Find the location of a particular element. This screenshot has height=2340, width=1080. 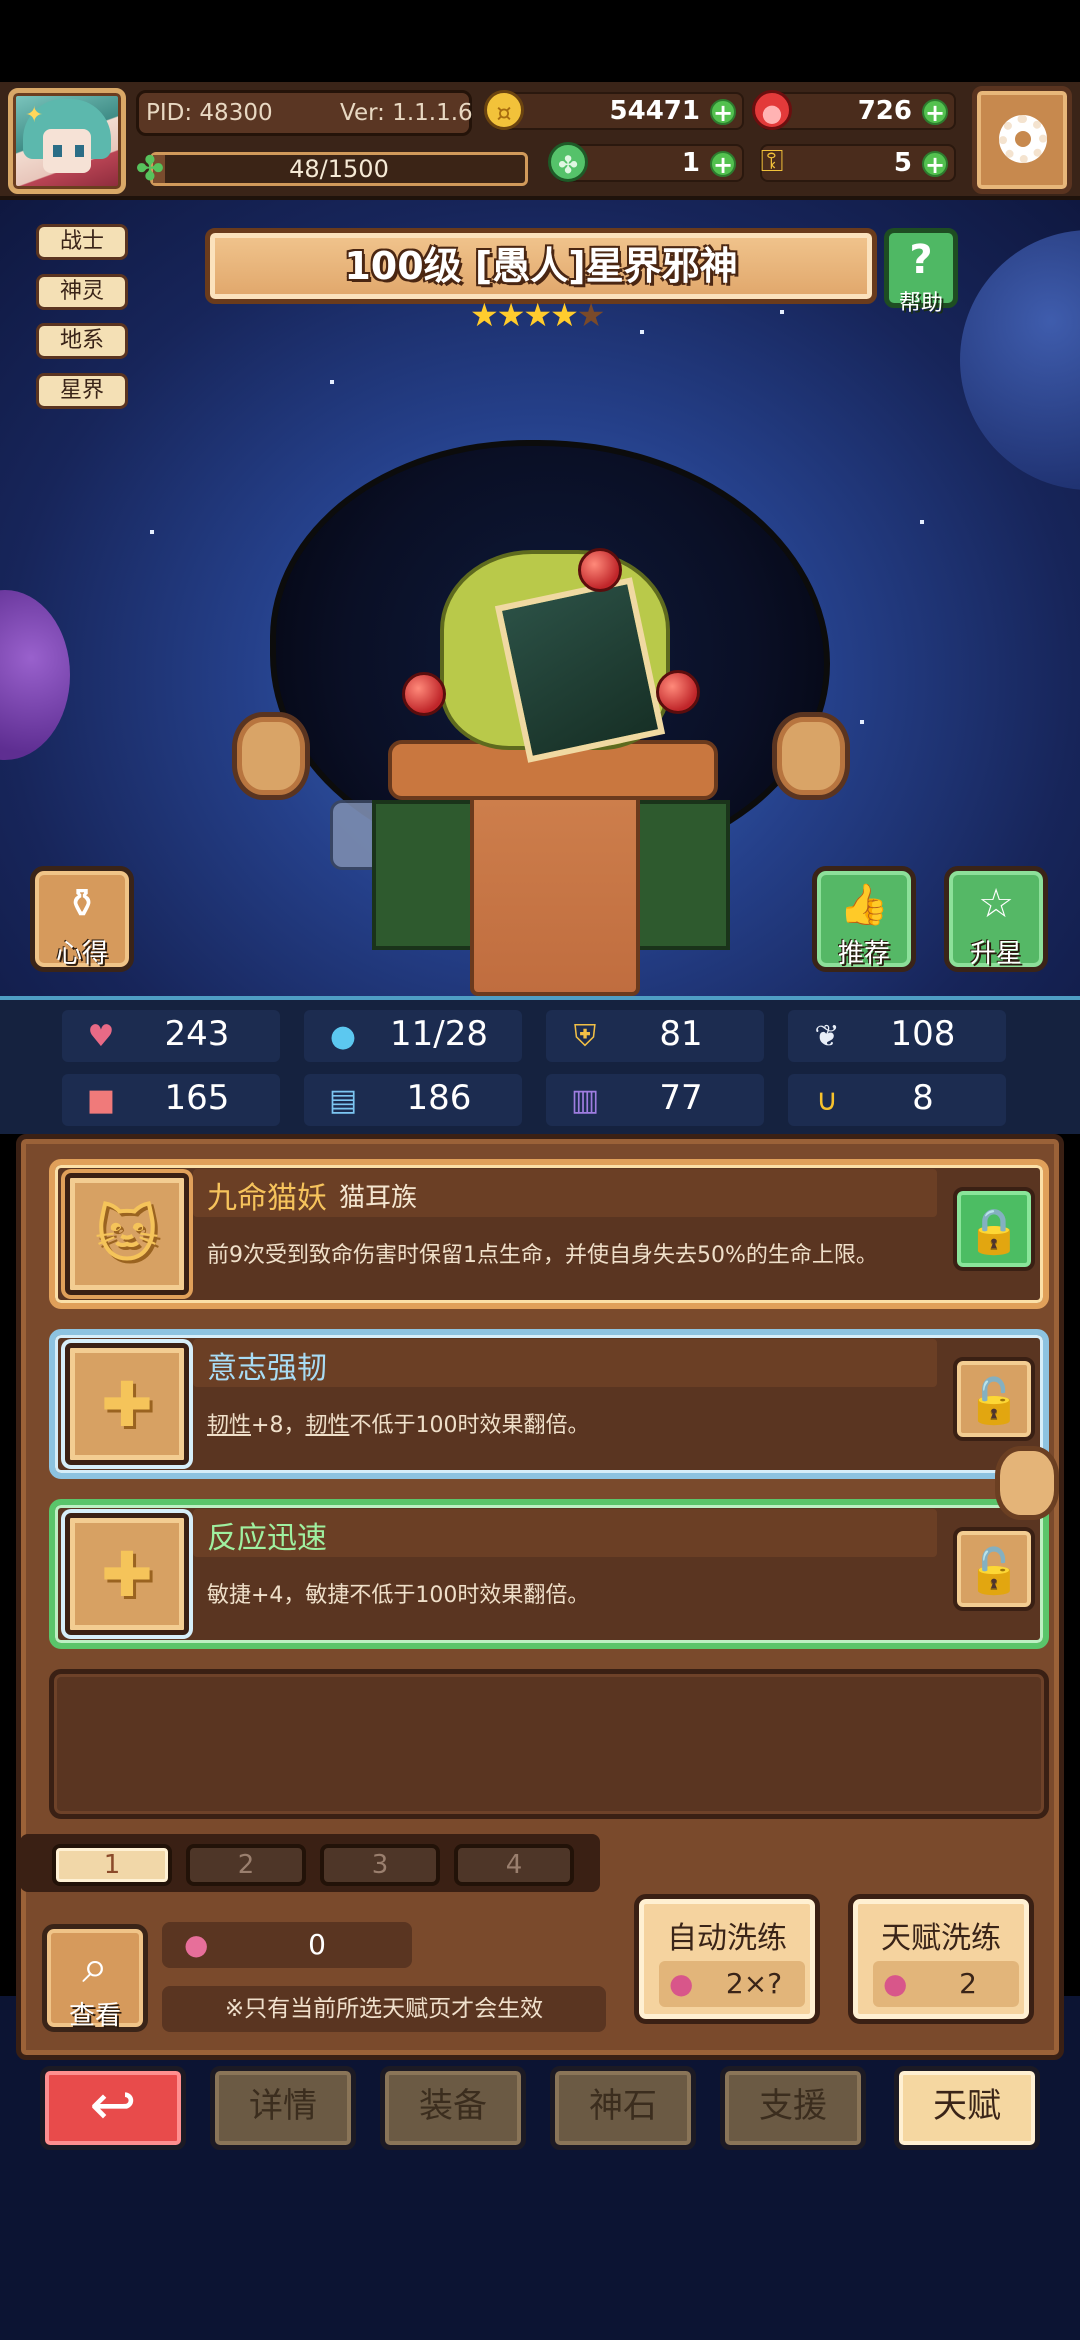

add-gold-button: + is located at coordinates (723, 112).